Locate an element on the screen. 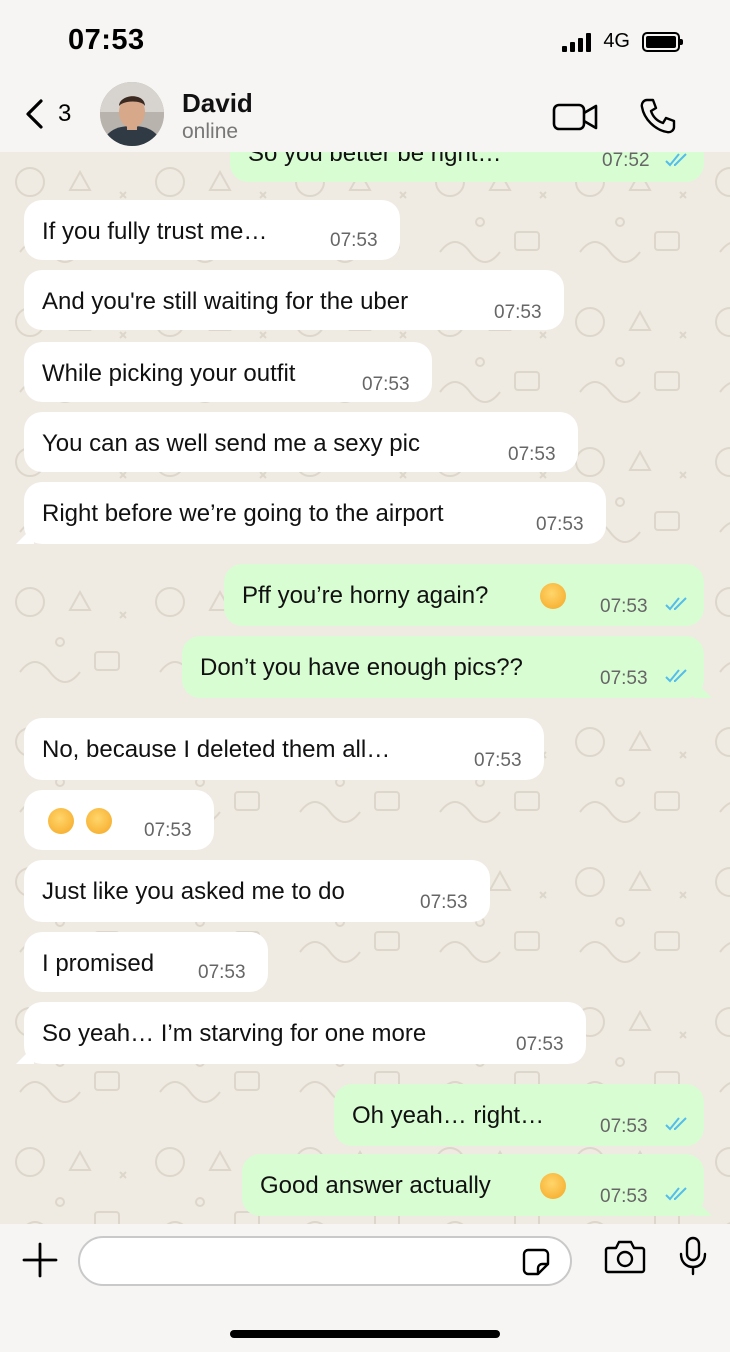  message-bubble-incoming: So yeah… I’m starving for one more 07:53 is located at coordinates (305, 1033).